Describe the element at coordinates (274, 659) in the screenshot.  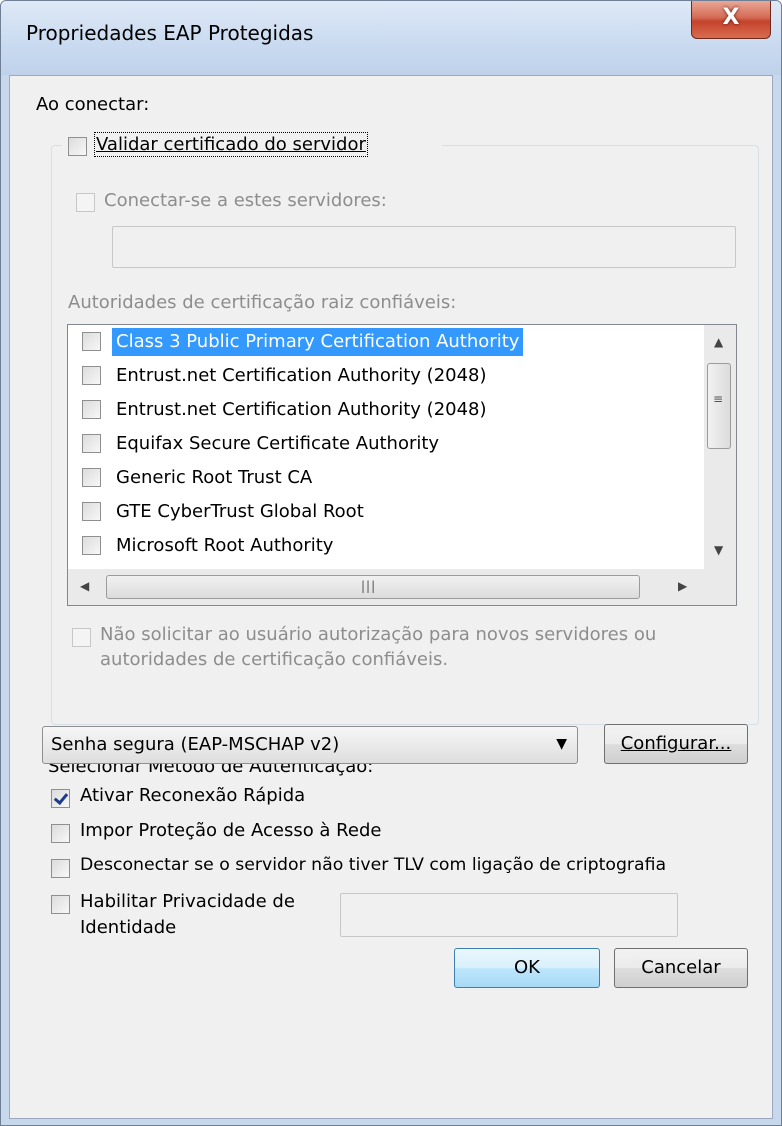
I see `no-prompt-label-line2: autoridades de certificação confiáveis.` at that location.